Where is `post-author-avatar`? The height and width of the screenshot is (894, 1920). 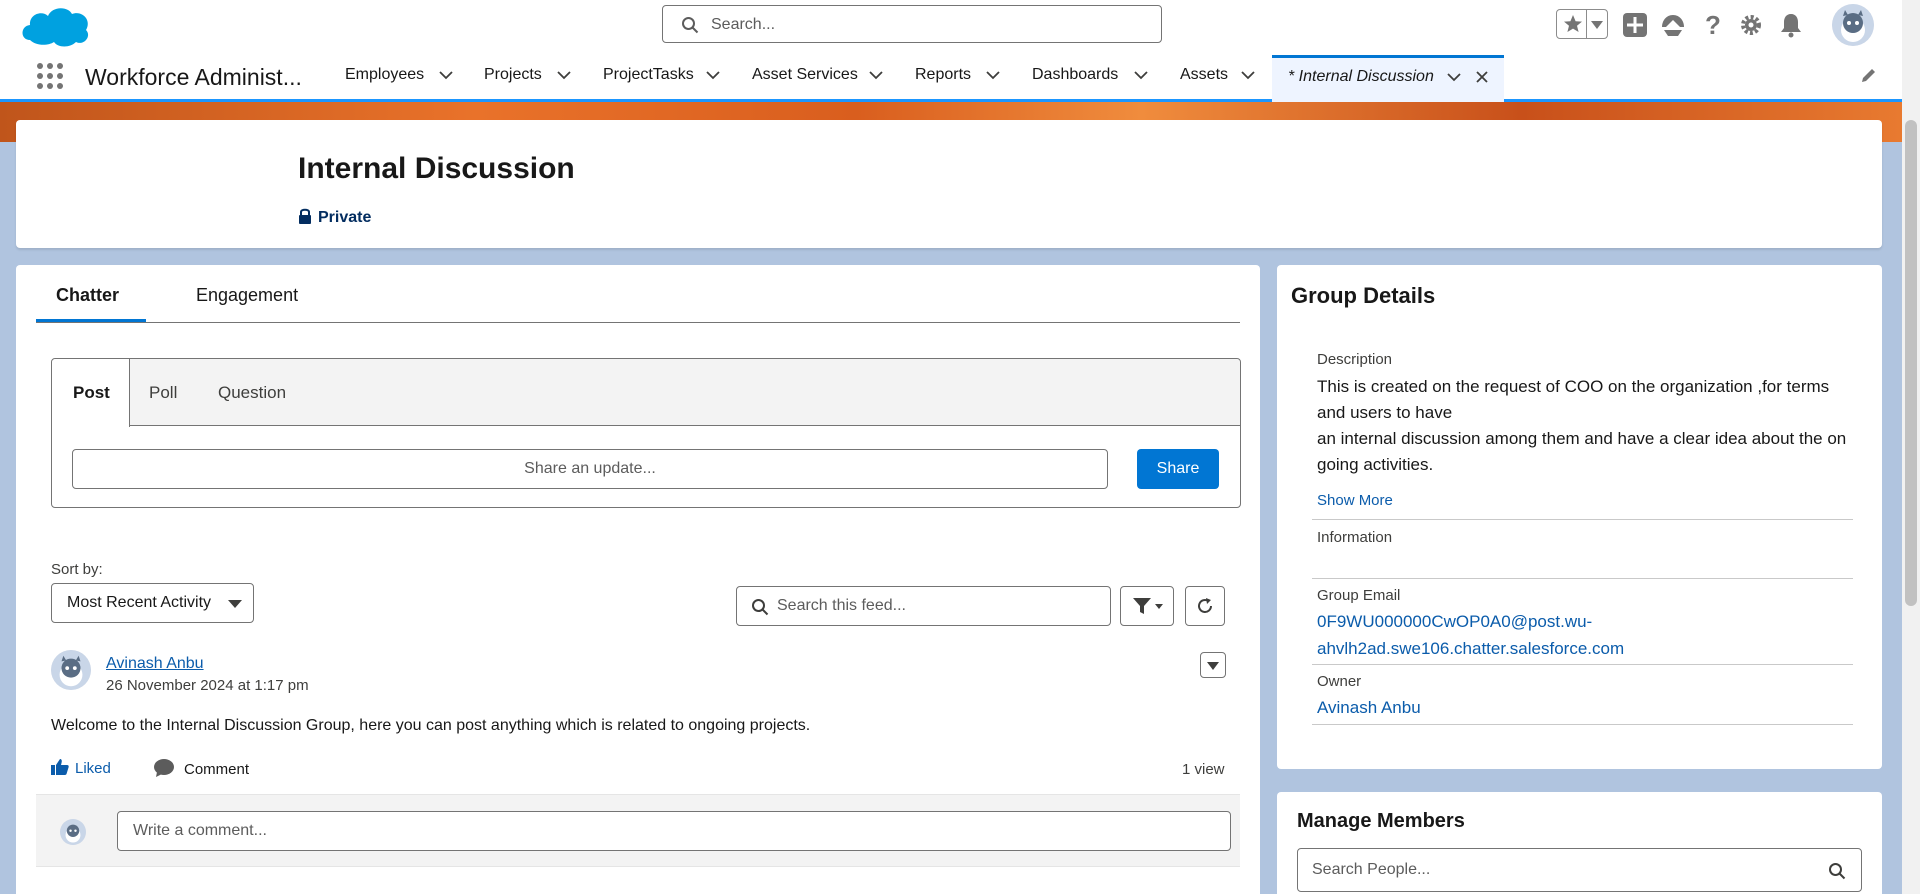 post-author-avatar is located at coordinates (71, 670).